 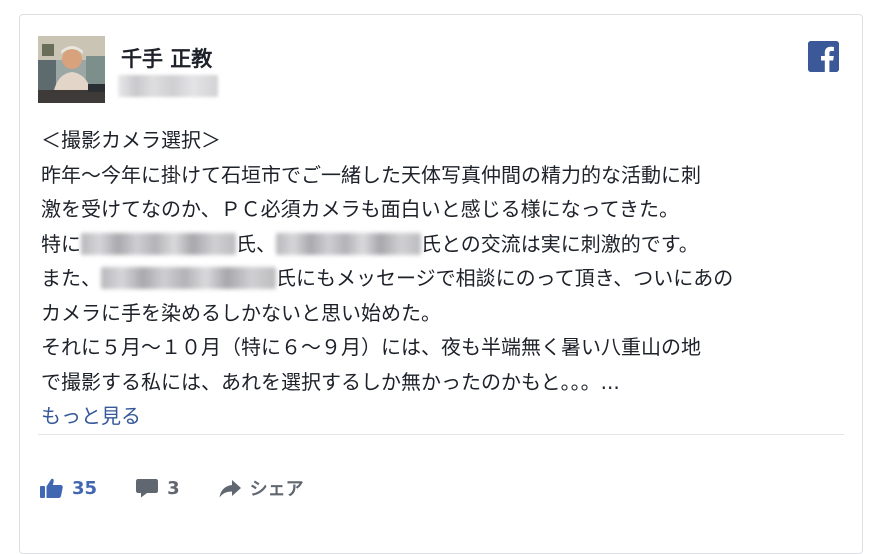 I want to click on post-line: また、 氏にもメッセージで相談にのって頂き、ついにあの, so click(x=446, y=278).